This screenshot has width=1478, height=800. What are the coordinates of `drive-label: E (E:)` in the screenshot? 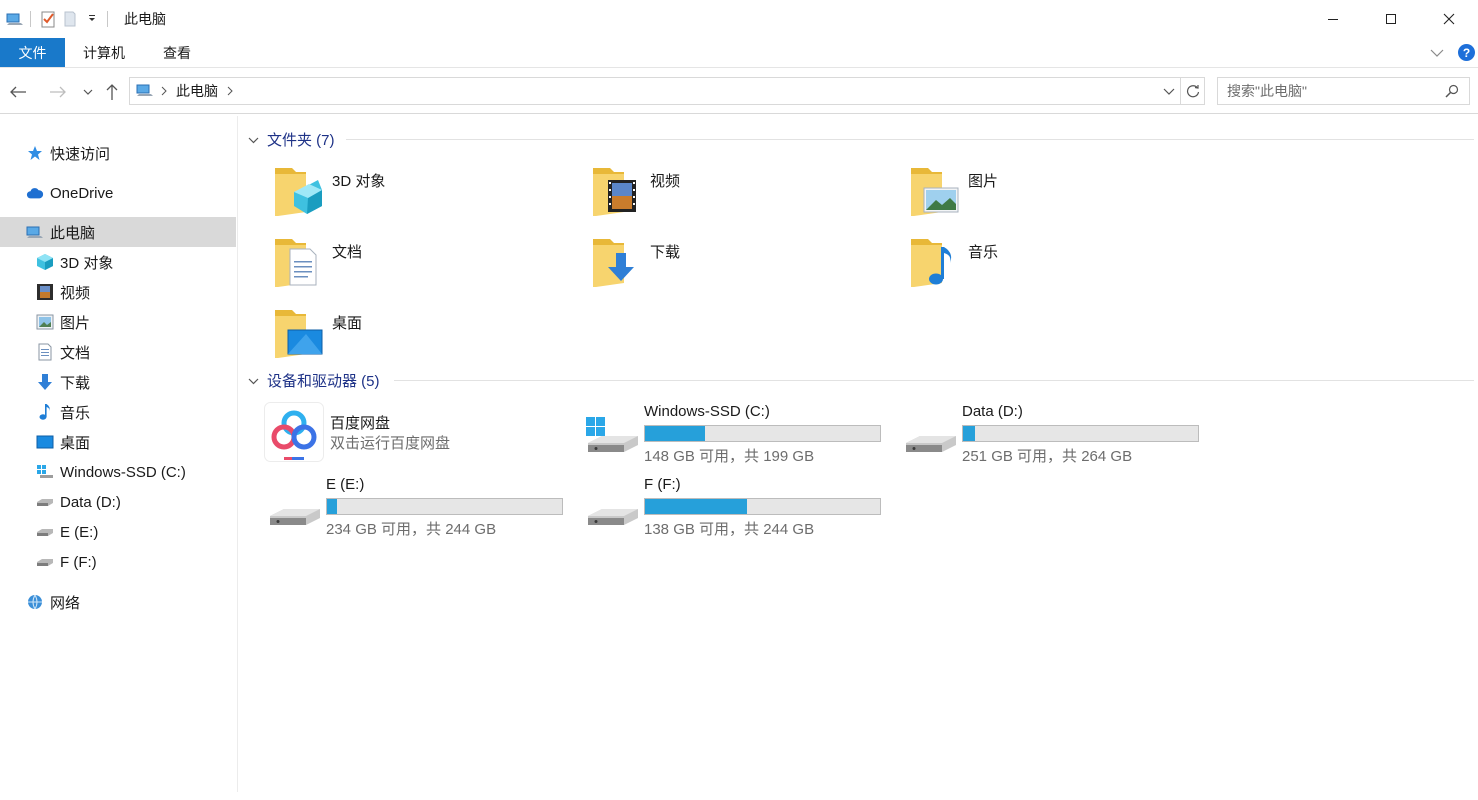 It's located at (345, 484).